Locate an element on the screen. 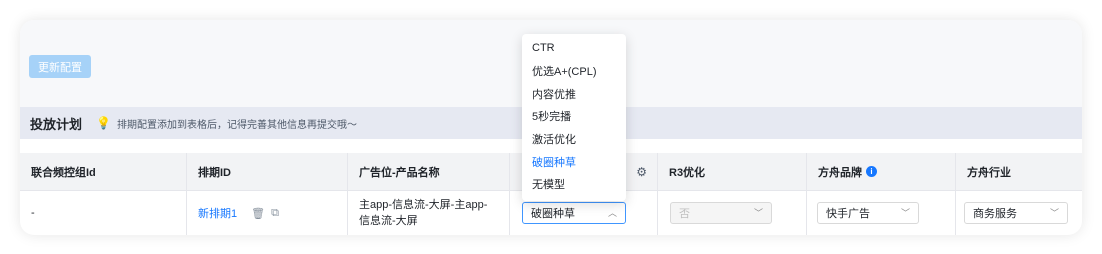 Image resolution: width=1102 pixels, height=254 pixels. dropdown-option-selected: 破圈种草 is located at coordinates (574, 161).